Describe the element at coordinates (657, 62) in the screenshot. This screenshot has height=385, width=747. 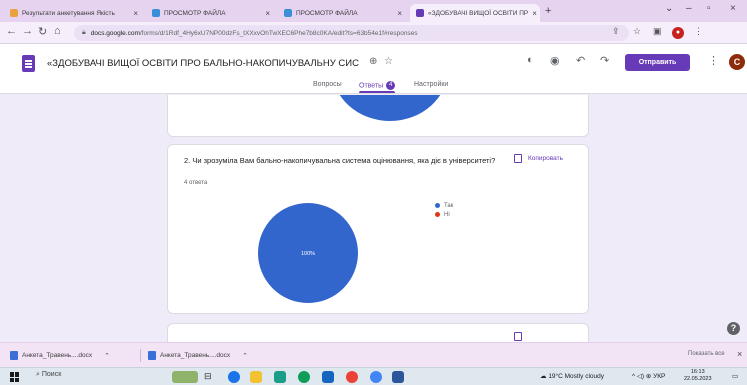
I see `send-button: Отправить` at that location.